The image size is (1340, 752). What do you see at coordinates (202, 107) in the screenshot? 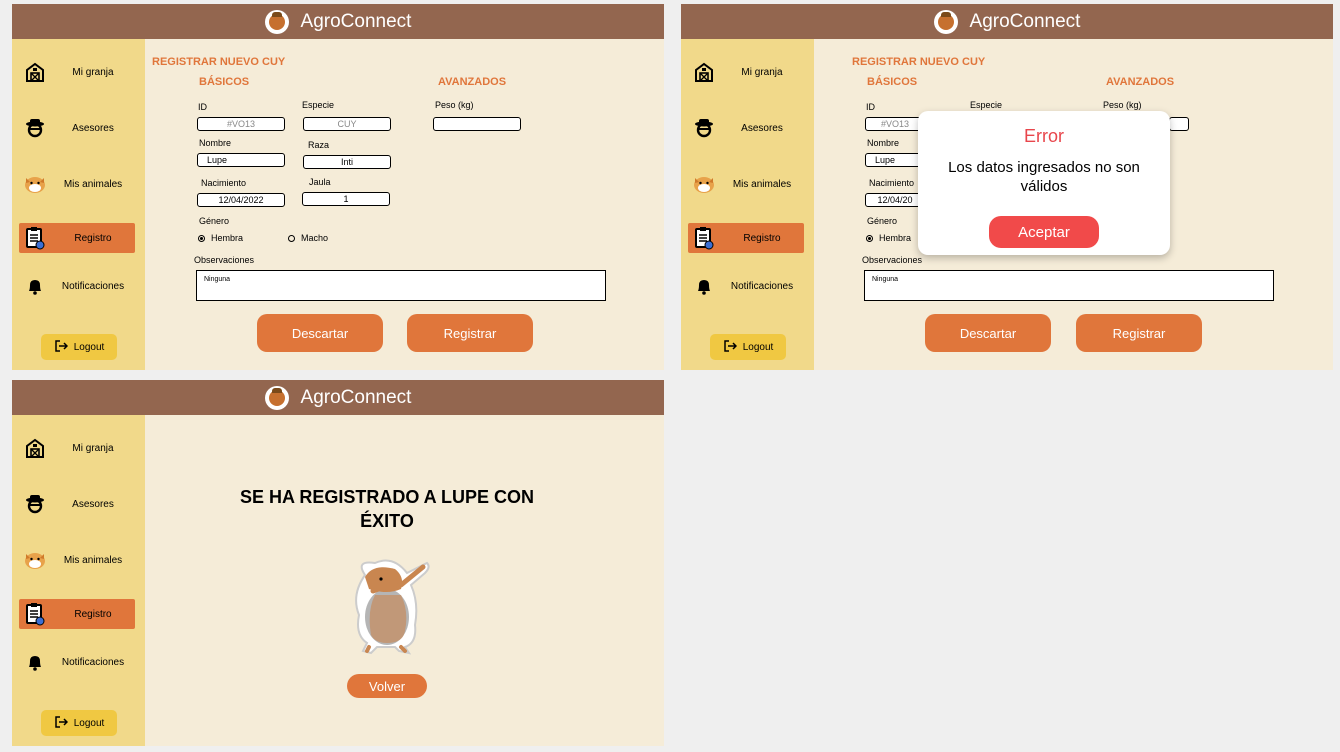
I see `id-label: ID` at bounding box center [202, 107].